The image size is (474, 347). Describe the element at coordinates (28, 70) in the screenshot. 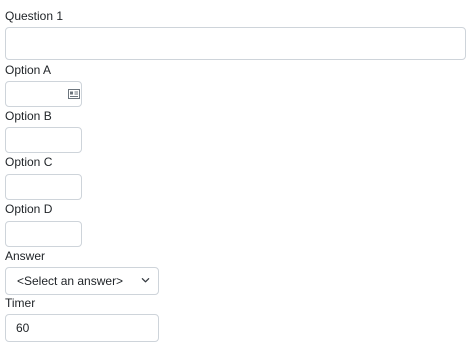

I see `option-a-label: Option A` at that location.